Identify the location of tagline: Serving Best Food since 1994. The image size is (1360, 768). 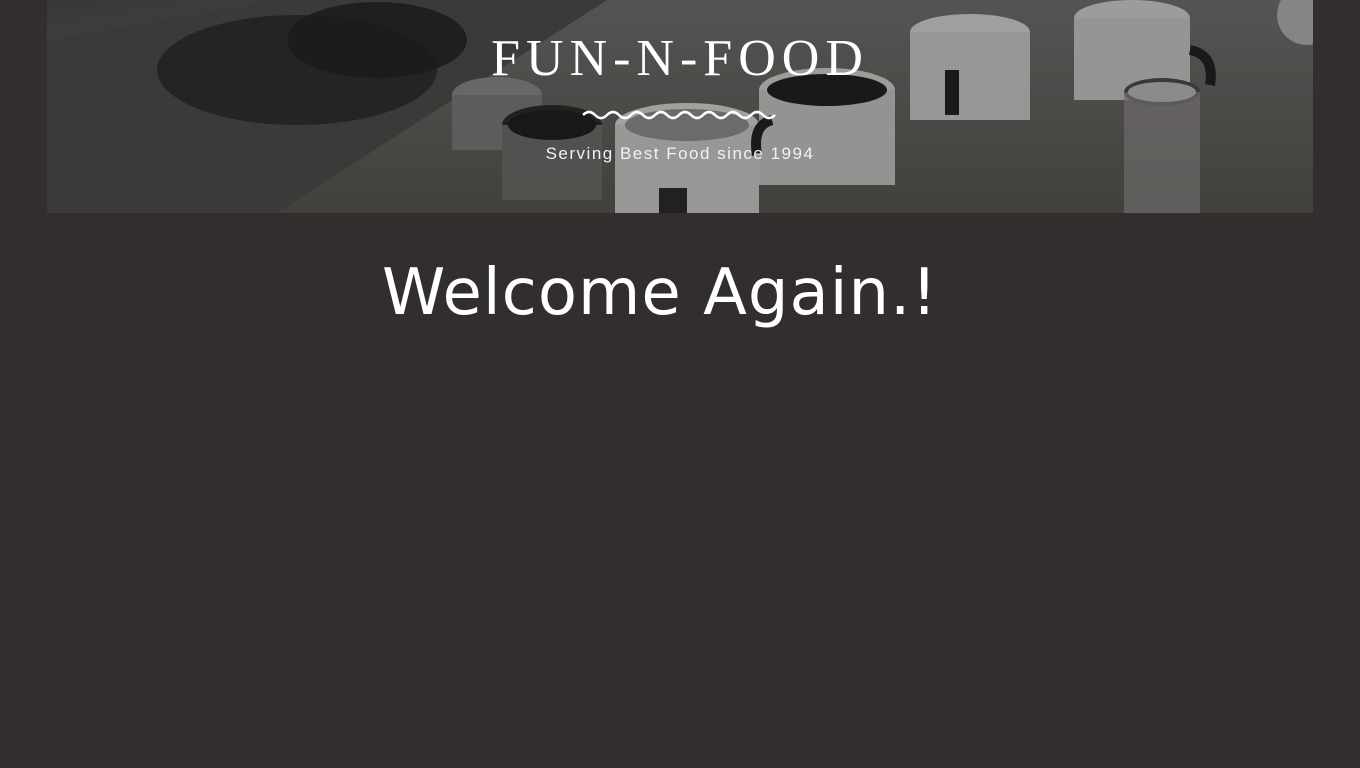
(680, 153).